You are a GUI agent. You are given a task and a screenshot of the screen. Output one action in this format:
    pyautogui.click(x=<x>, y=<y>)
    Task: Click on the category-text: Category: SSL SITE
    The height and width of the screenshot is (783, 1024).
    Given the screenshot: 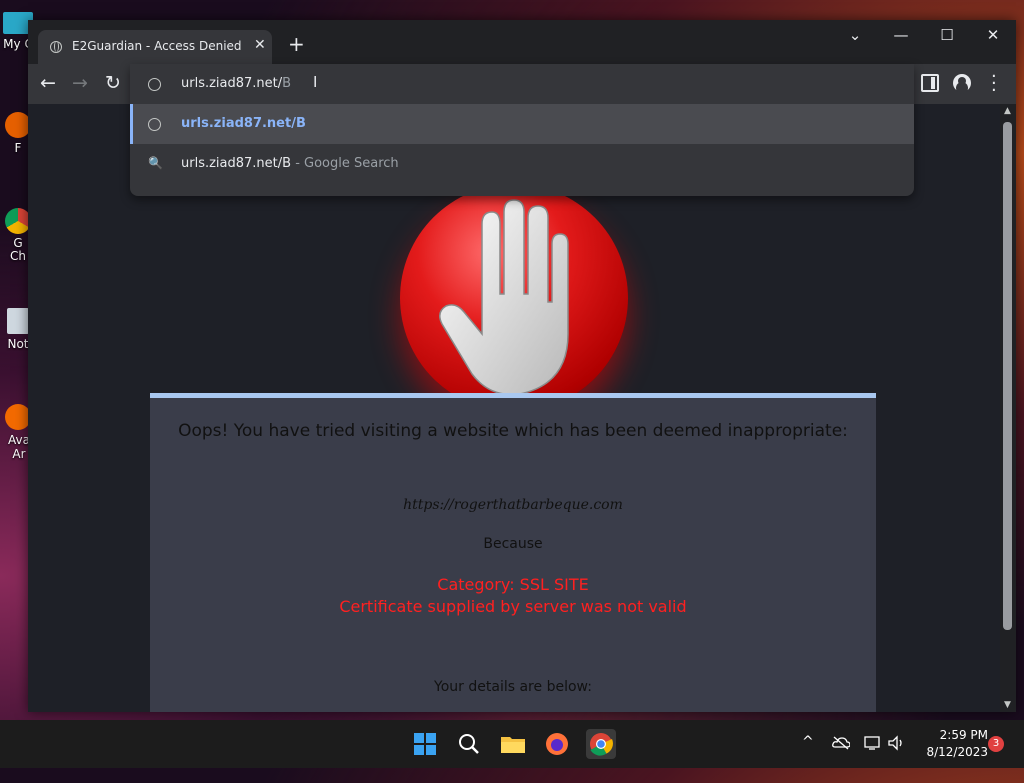 What is the action you would take?
    pyautogui.click(x=513, y=584)
    